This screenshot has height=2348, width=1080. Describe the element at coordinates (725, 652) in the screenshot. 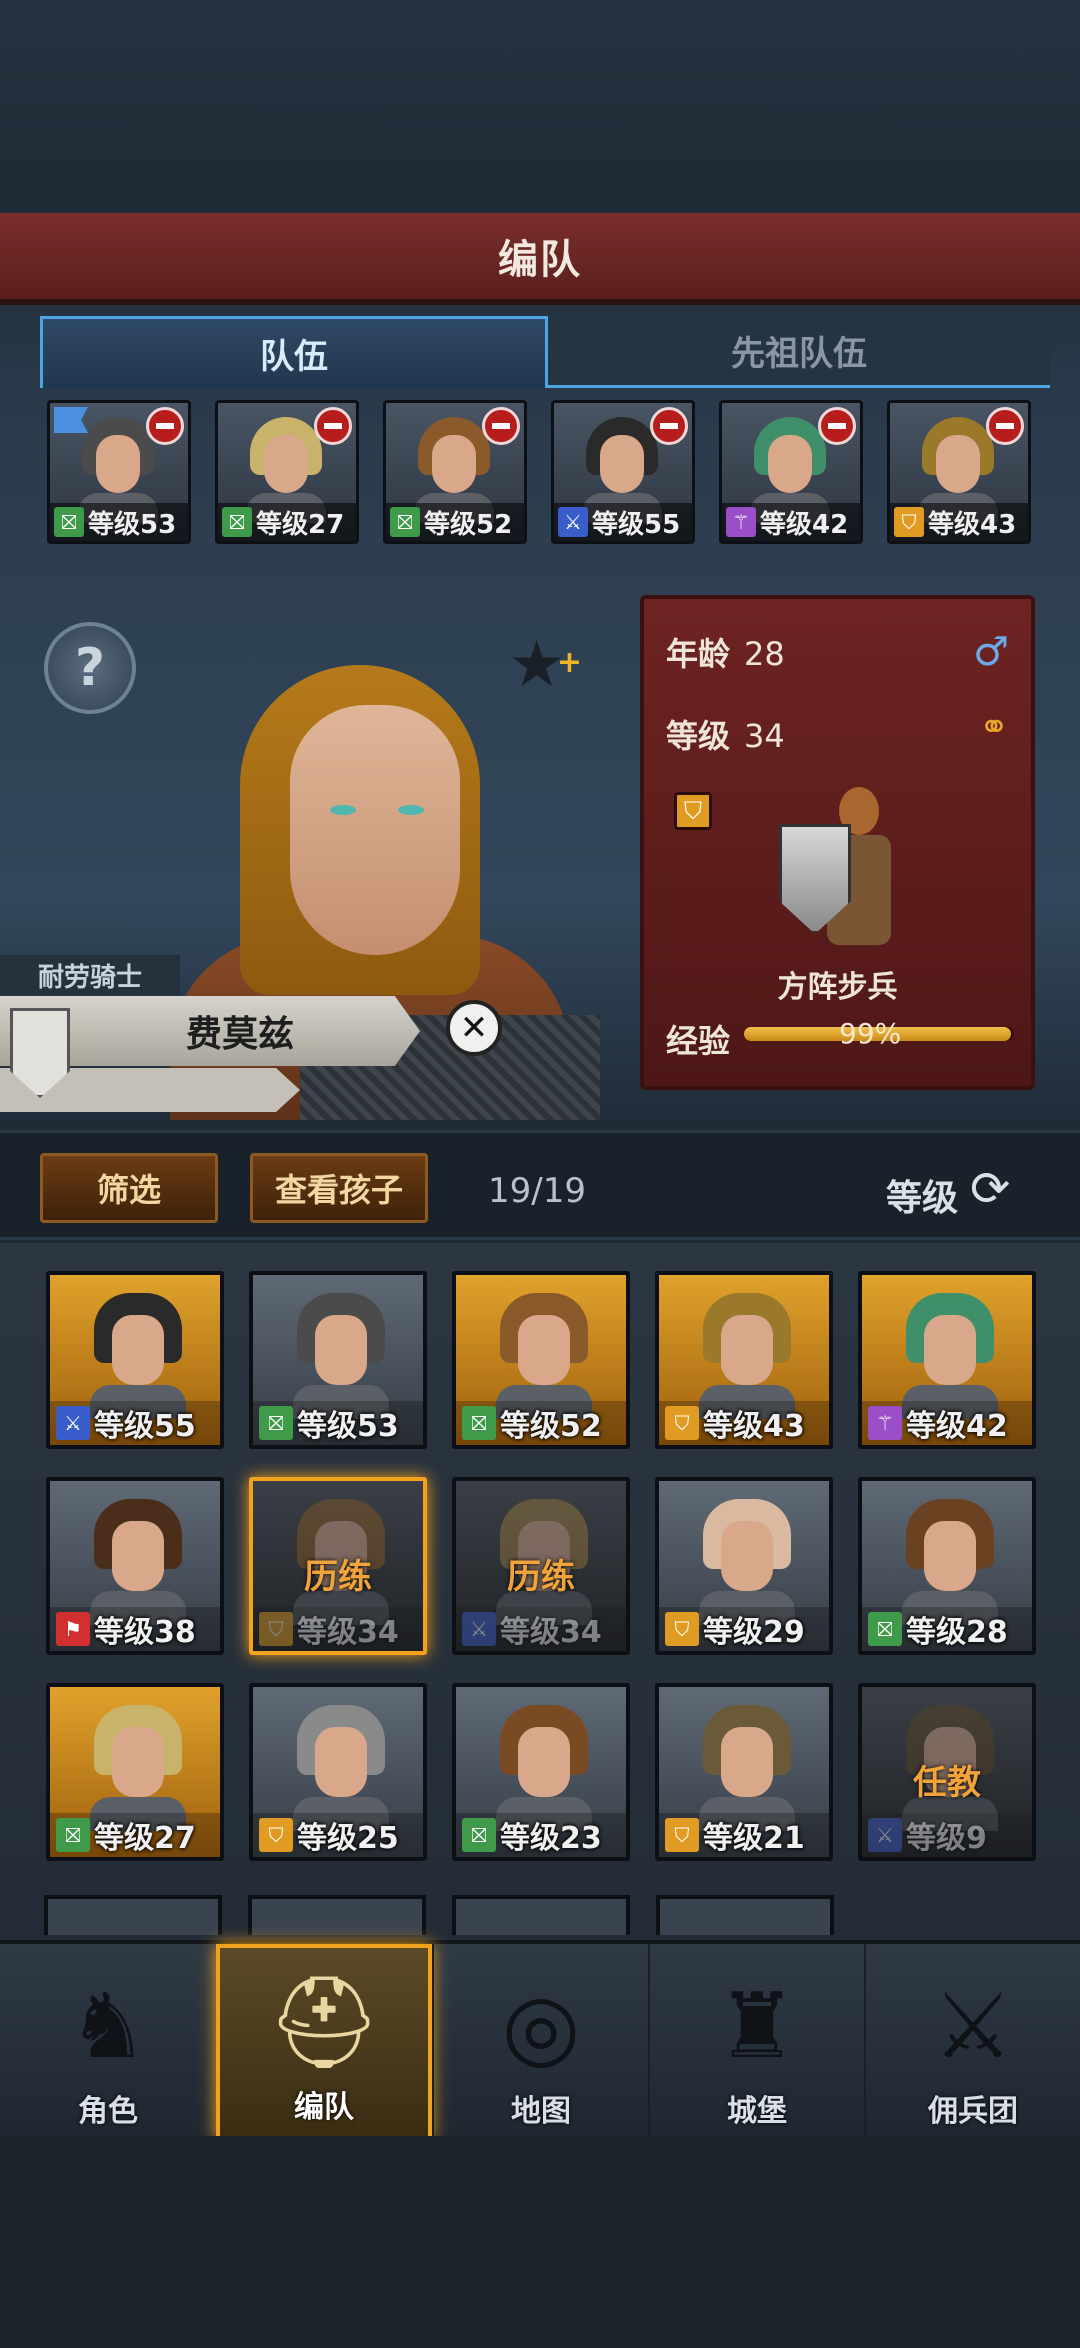

I see `age-row: 年龄 28` at that location.